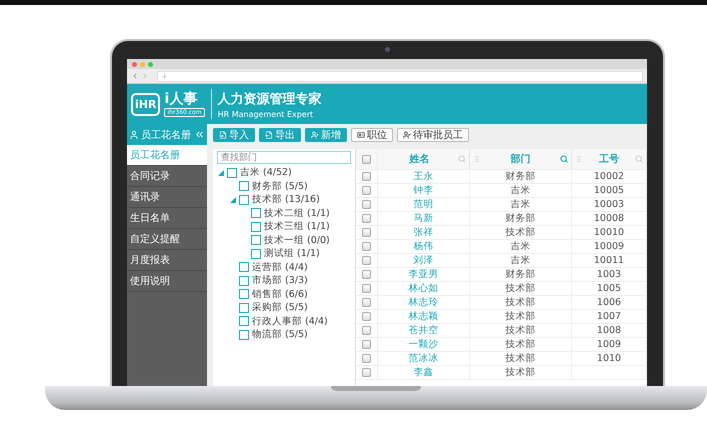  What do you see at coordinates (423, 316) in the screenshot?
I see `name-link: 林志颖` at bounding box center [423, 316].